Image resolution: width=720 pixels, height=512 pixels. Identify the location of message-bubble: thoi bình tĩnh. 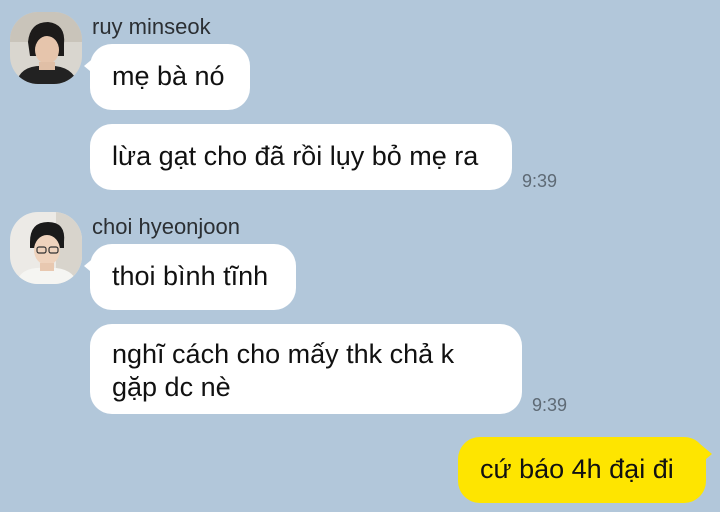
(193, 277).